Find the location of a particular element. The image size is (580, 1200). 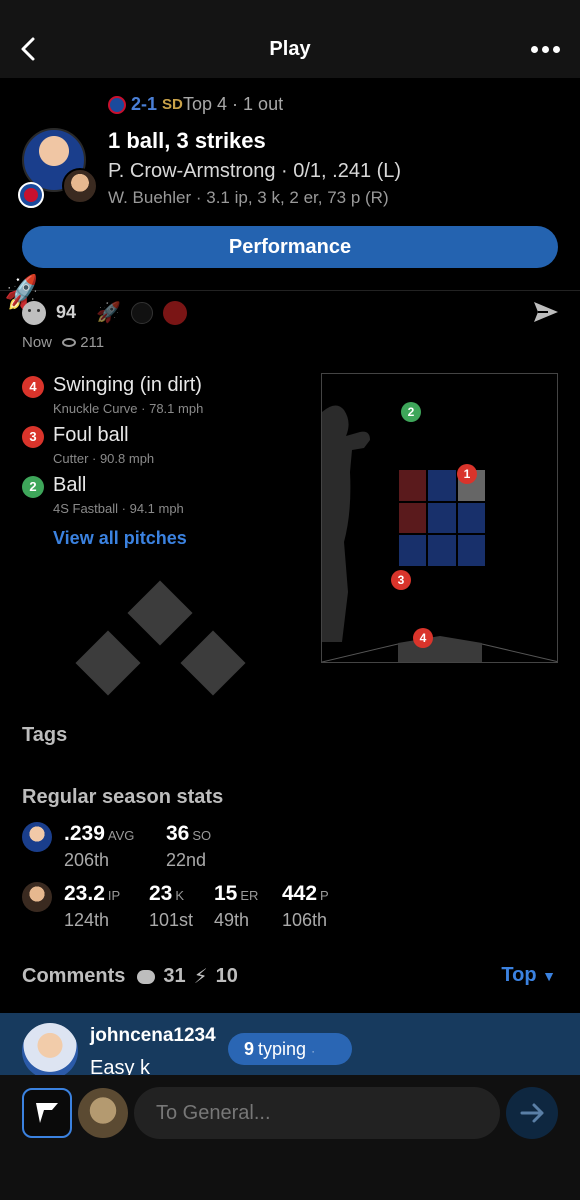

view-count: 211 is located at coordinates (83, 342).